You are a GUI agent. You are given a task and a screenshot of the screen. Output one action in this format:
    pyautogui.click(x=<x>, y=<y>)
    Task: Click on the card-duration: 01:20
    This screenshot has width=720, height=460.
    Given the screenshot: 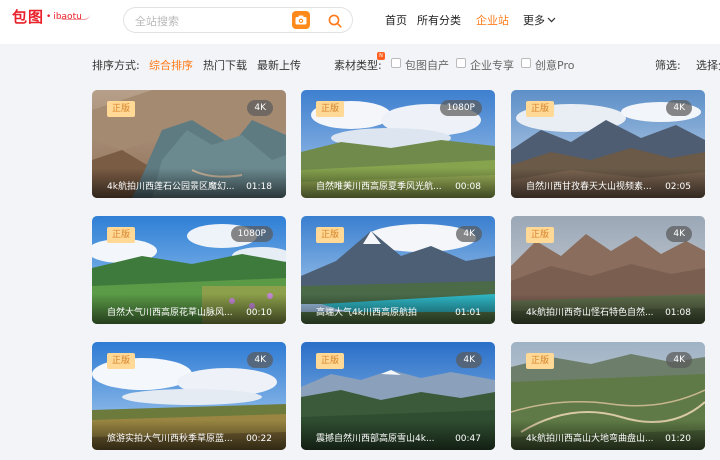 What is the action you would take?
    pyautogui.click(x=678, y=439)
    